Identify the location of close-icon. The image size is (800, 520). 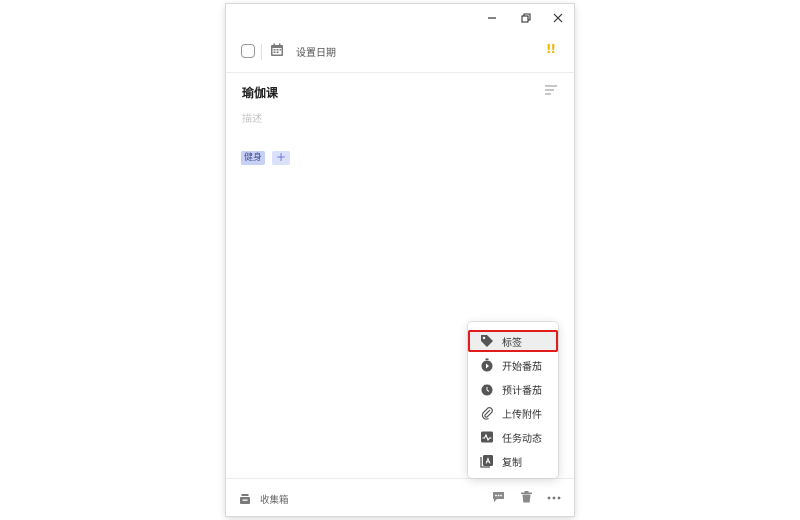
(558, 18).